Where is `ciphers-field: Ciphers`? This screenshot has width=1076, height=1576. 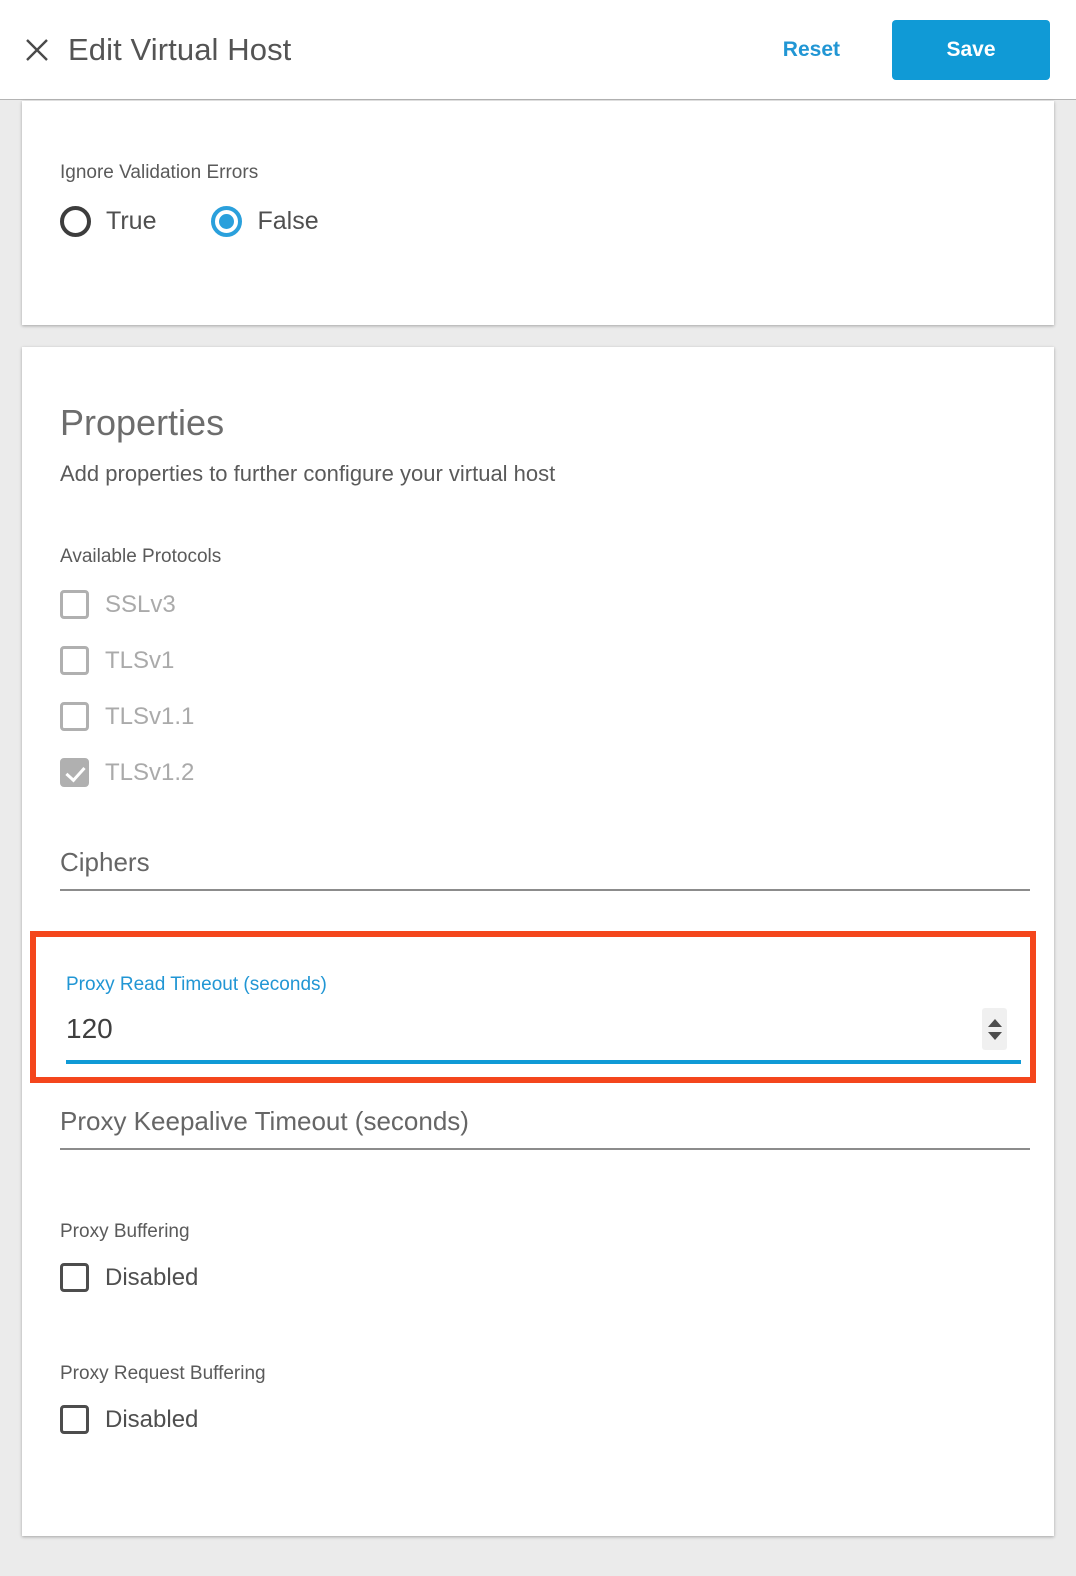
ciphers-field: Ciphers is located at coordinates (545, 870).